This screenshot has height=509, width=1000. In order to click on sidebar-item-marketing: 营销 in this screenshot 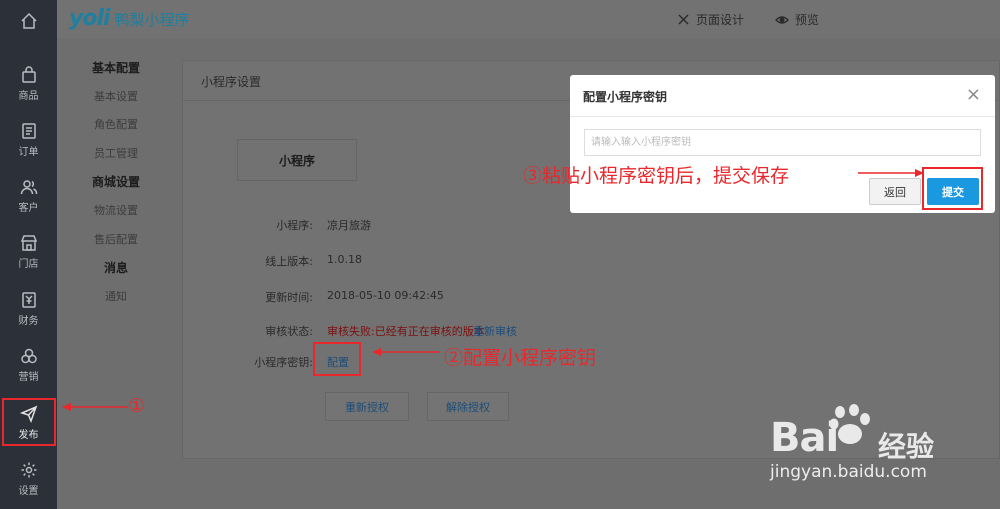, I will do `click(28, 365)`.